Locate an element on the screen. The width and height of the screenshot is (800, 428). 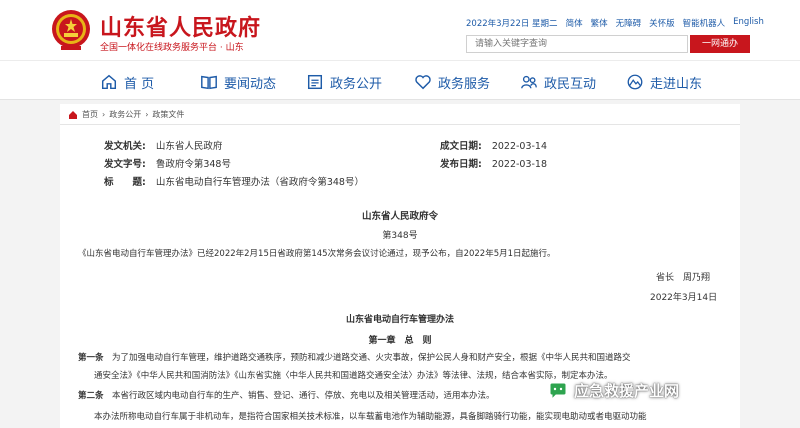
sign-date: 2022年3月14日 is located at coordinates (684, 298).